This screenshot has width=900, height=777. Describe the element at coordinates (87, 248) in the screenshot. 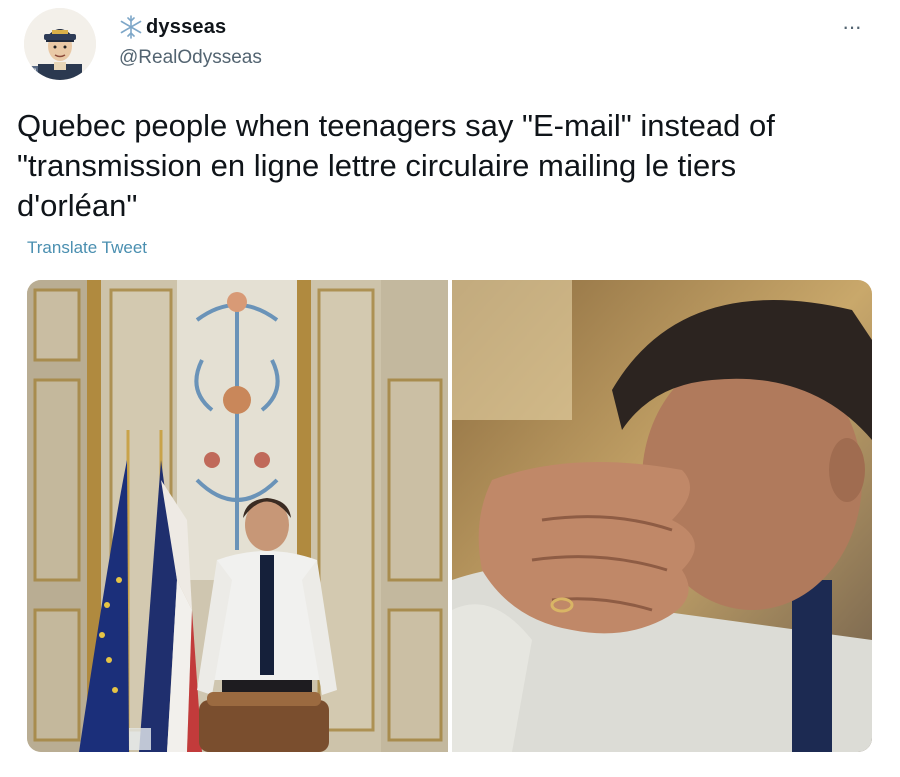

I see `translate-tweet-link: Translate Tweet` at that location.